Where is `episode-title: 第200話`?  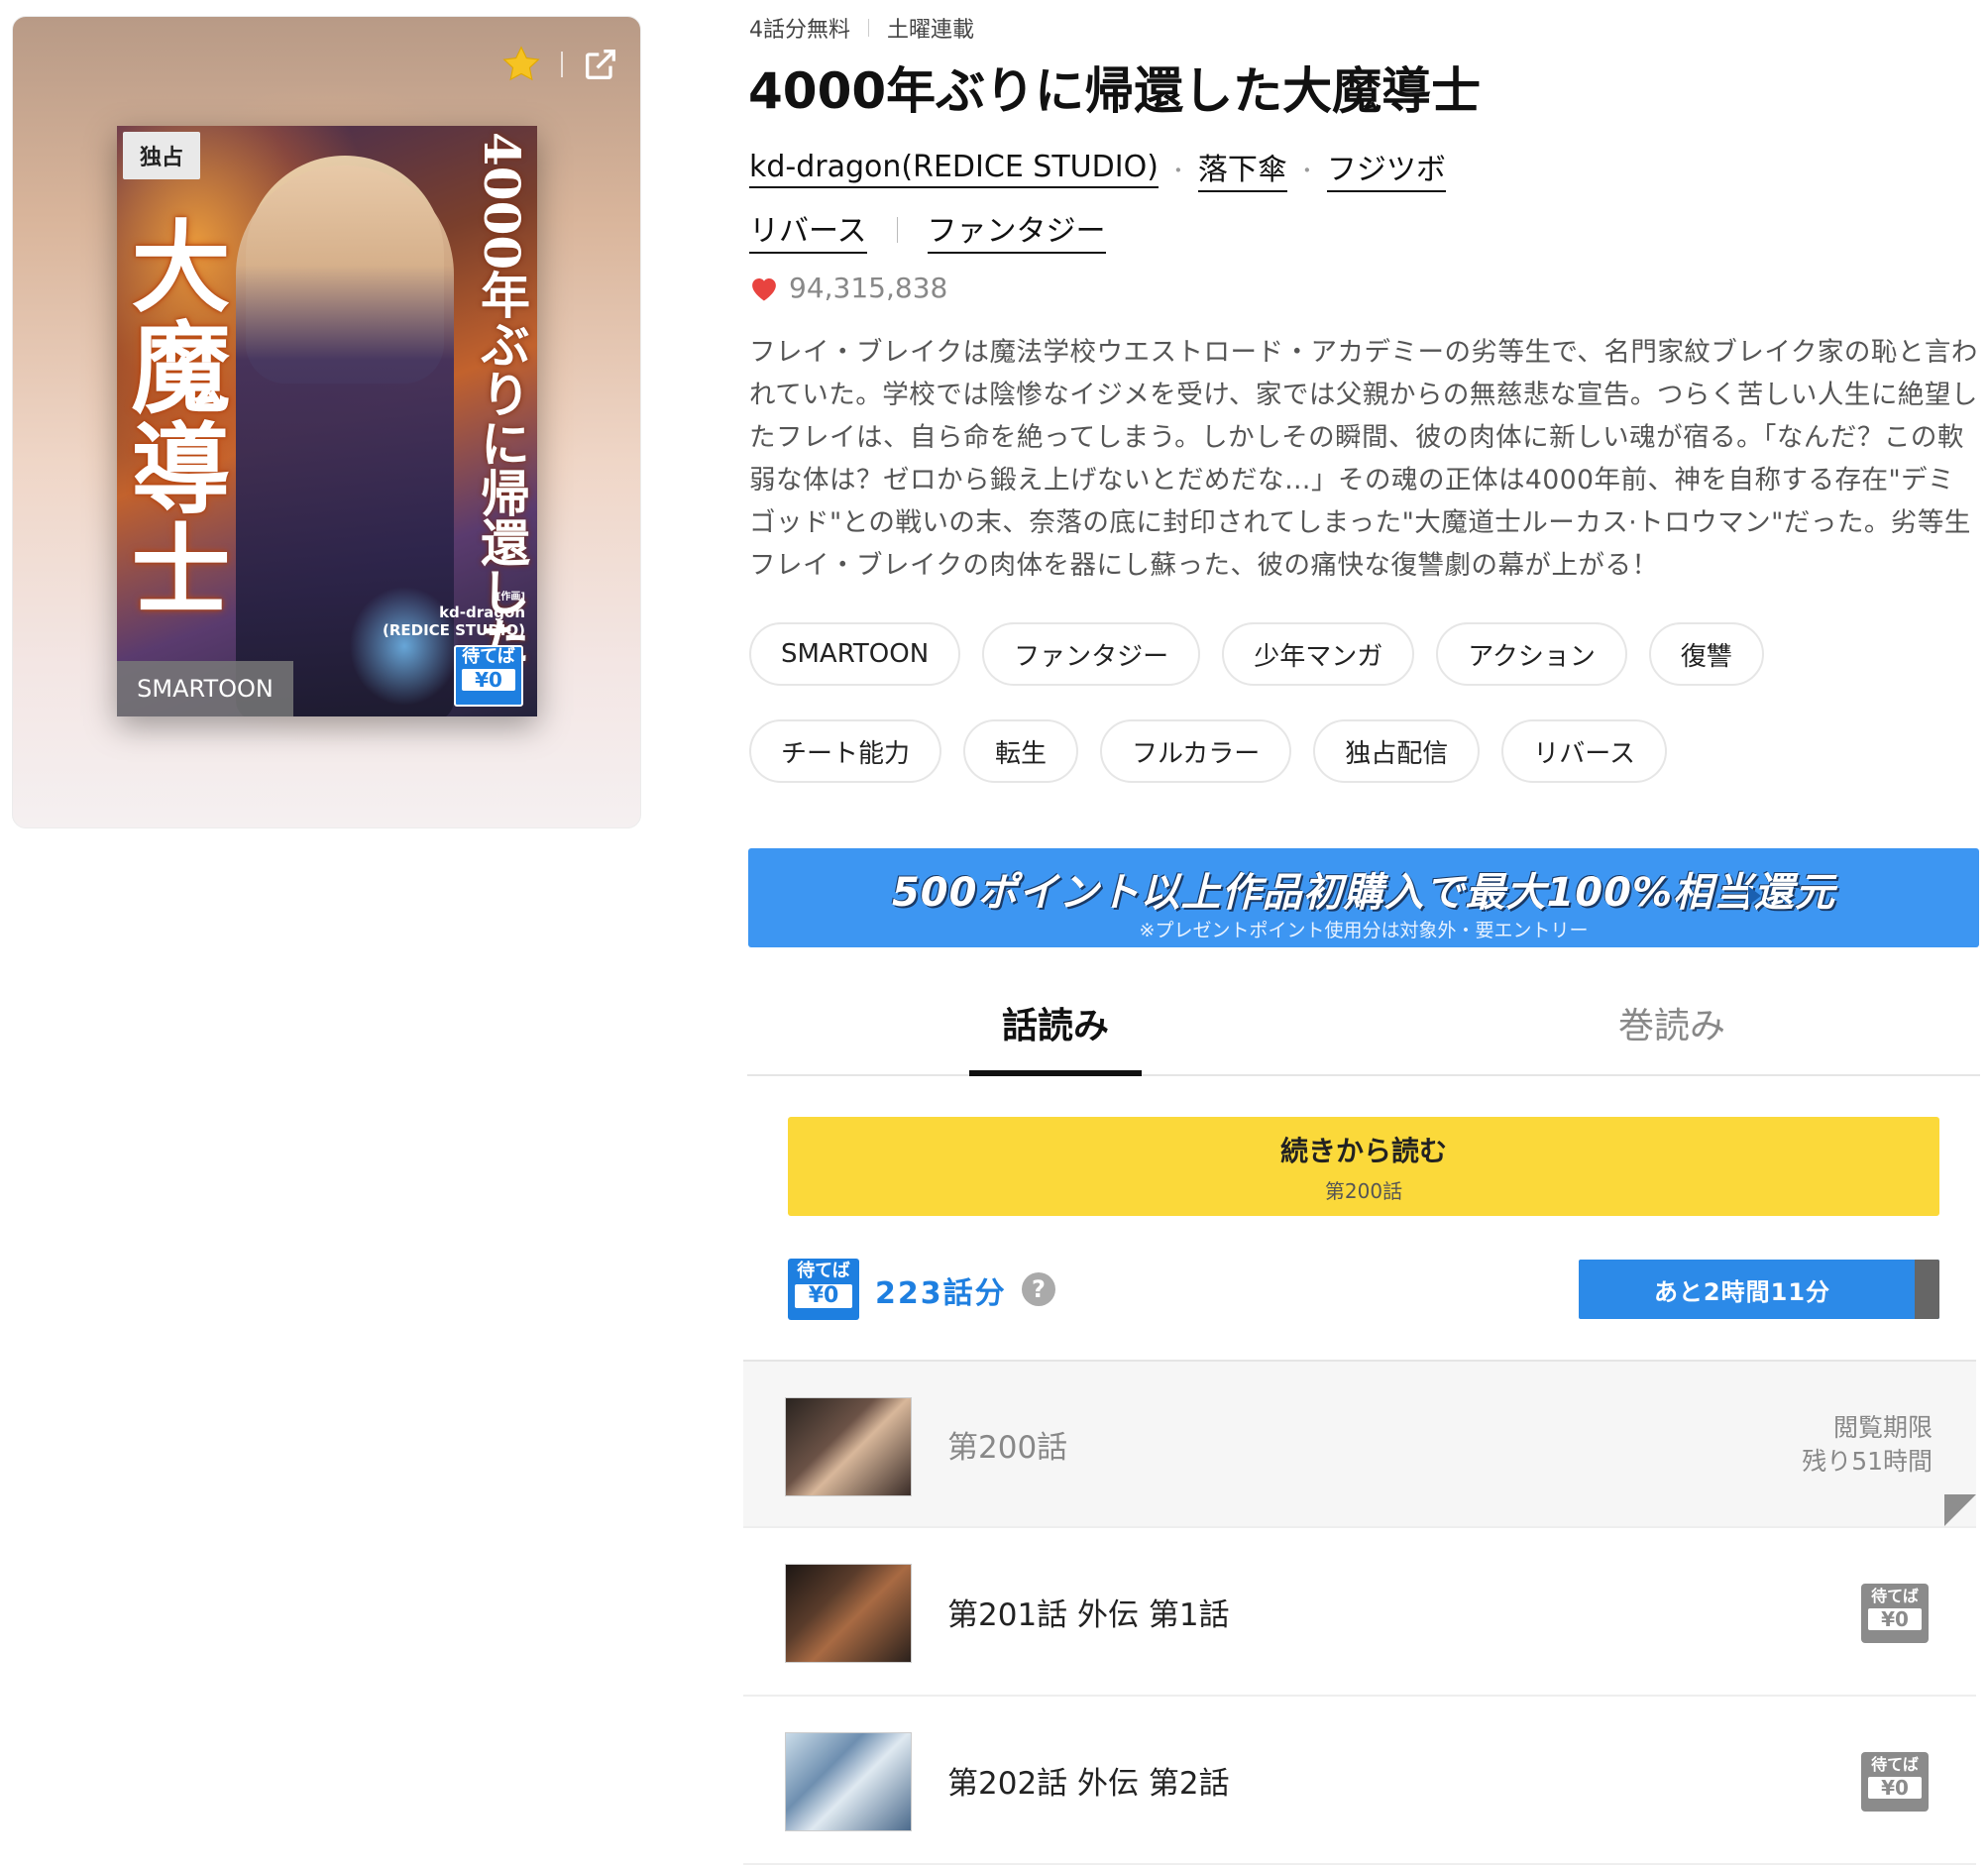
episode-title: 第200話 is located at coordinates (1007, 1447).